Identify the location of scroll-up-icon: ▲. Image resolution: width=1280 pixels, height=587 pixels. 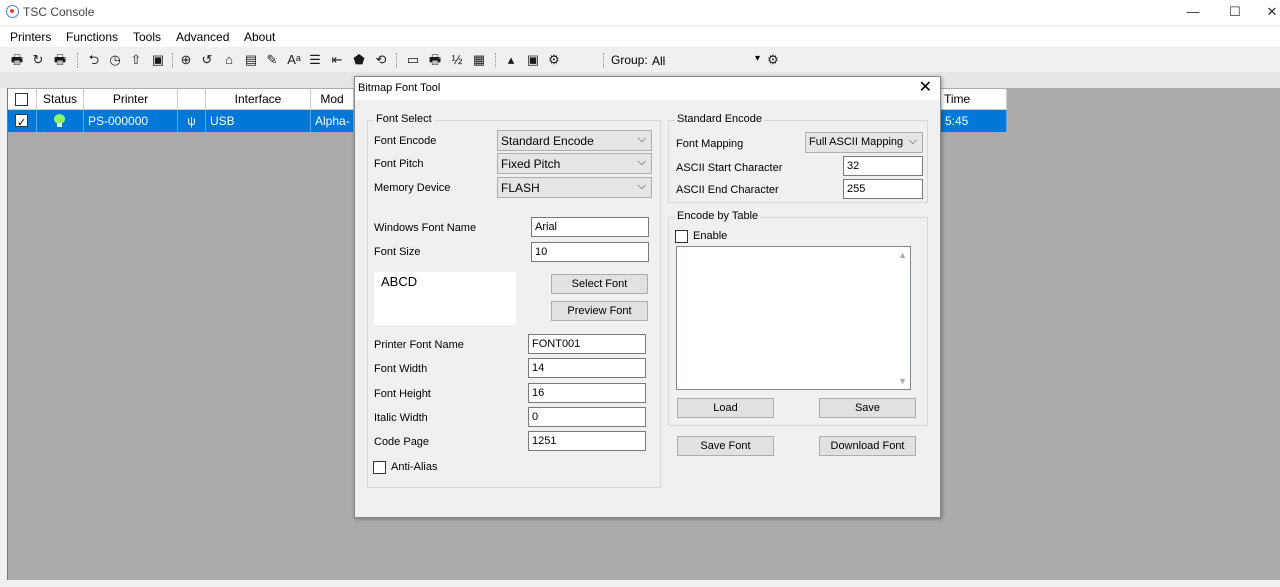
(902, 255).